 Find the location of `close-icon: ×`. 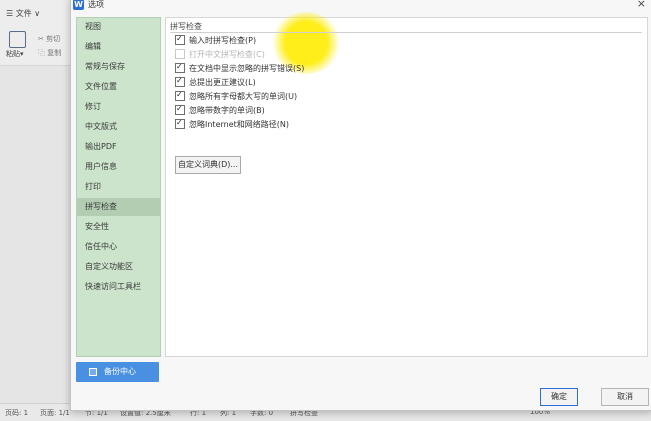

close-icon: × is located at coordinates (641, 5).